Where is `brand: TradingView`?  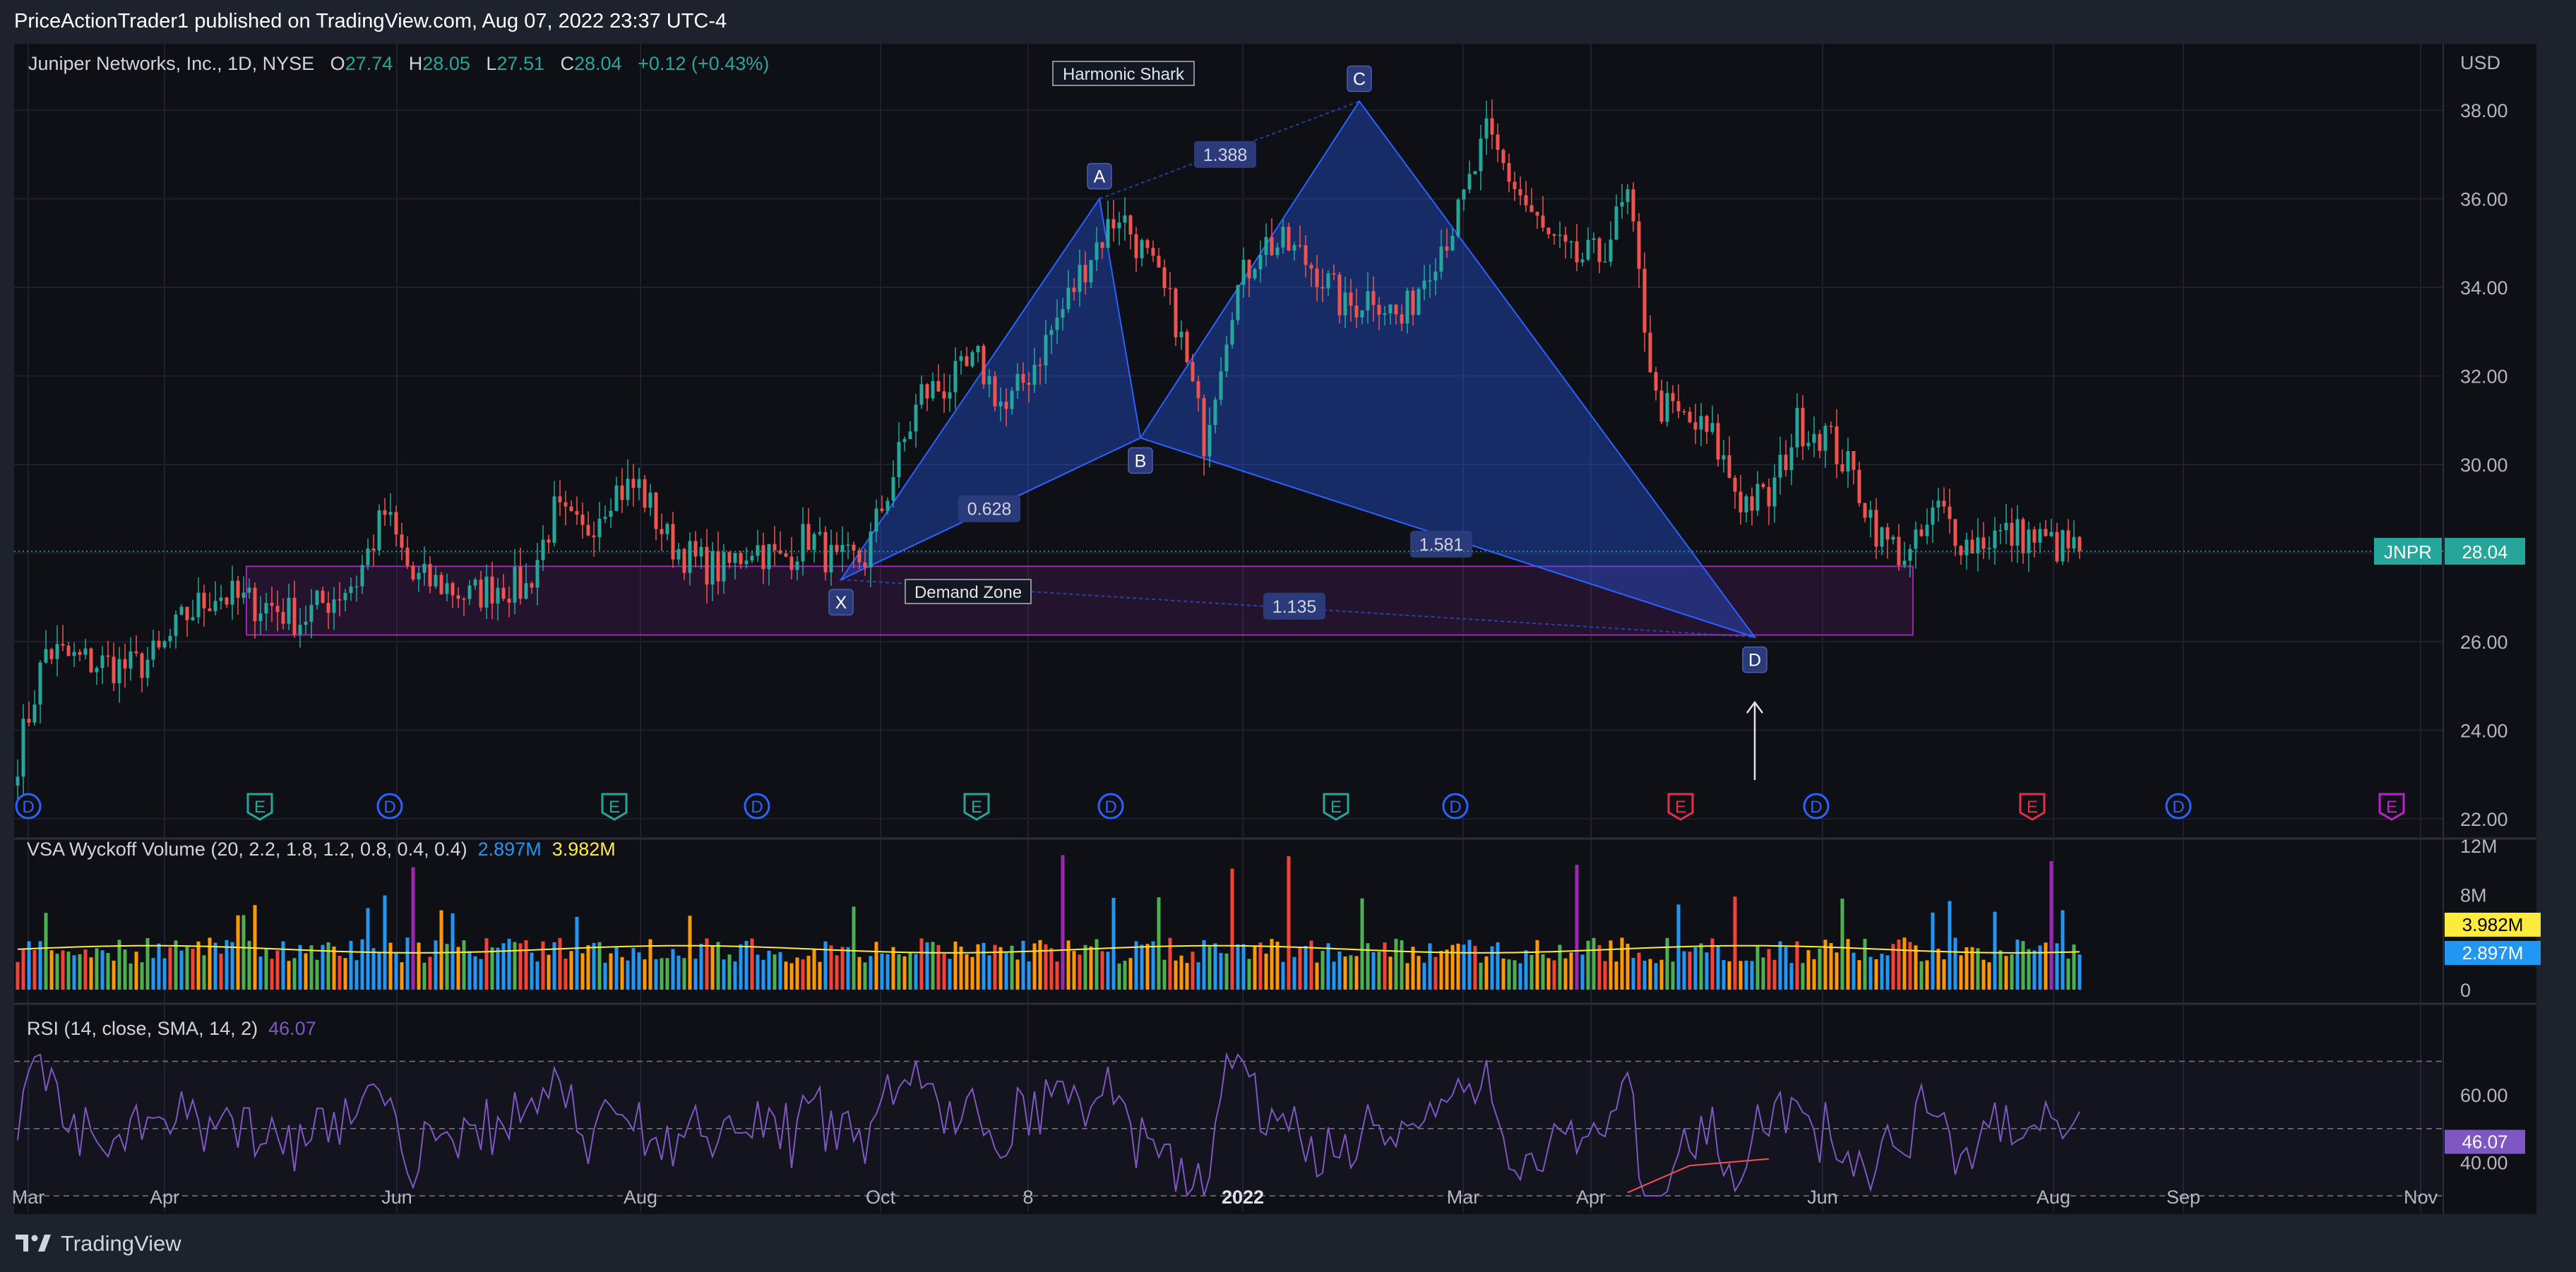
brand: TradingView is located at coordinates (98, 1243).